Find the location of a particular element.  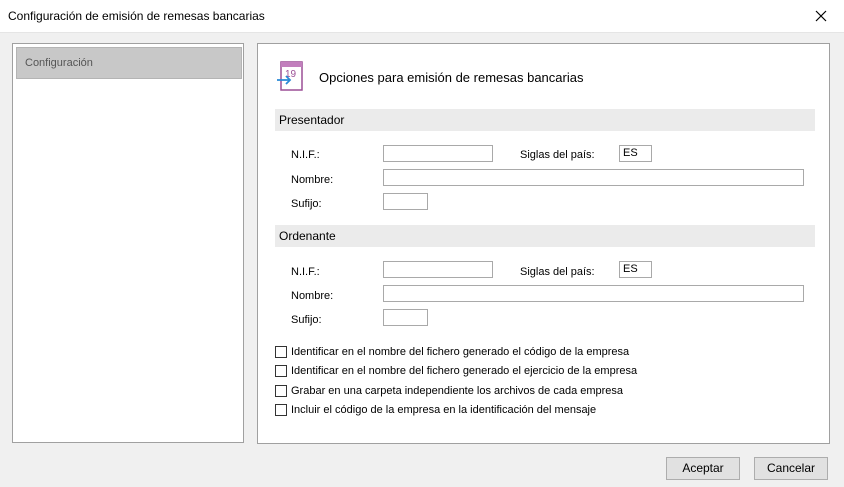

remesa-19-icon: 19 is located at coordinates (290, 76).